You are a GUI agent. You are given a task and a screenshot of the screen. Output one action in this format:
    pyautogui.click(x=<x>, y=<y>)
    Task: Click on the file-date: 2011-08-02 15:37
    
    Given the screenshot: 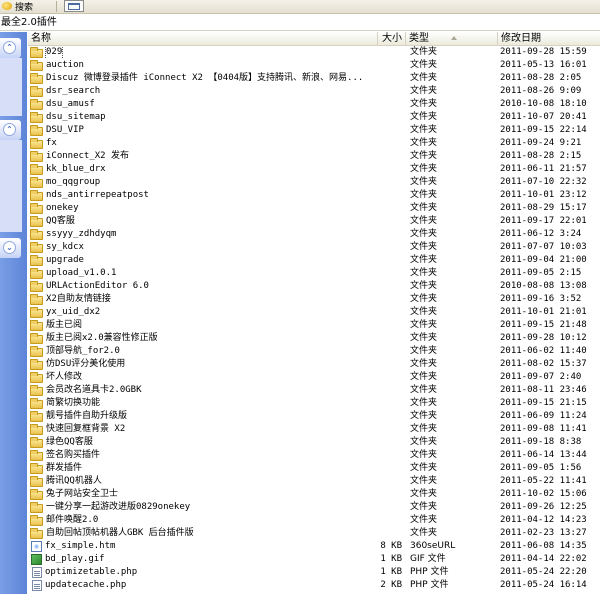 What is the action you would take?
    pyautogui.click(x=543, y=364)
    